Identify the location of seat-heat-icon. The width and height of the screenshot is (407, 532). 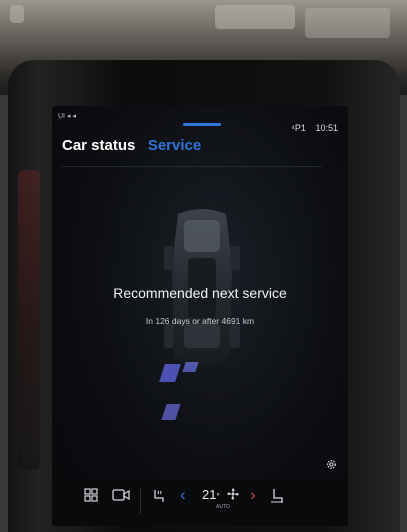
(159, 496).